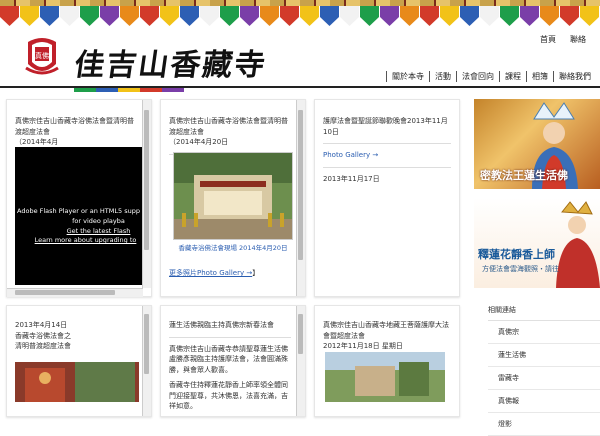 Image resolution: width=600 pixels, height=436 pixels. I want to click on top-link-contact: 聯絡, so click(578, 39).